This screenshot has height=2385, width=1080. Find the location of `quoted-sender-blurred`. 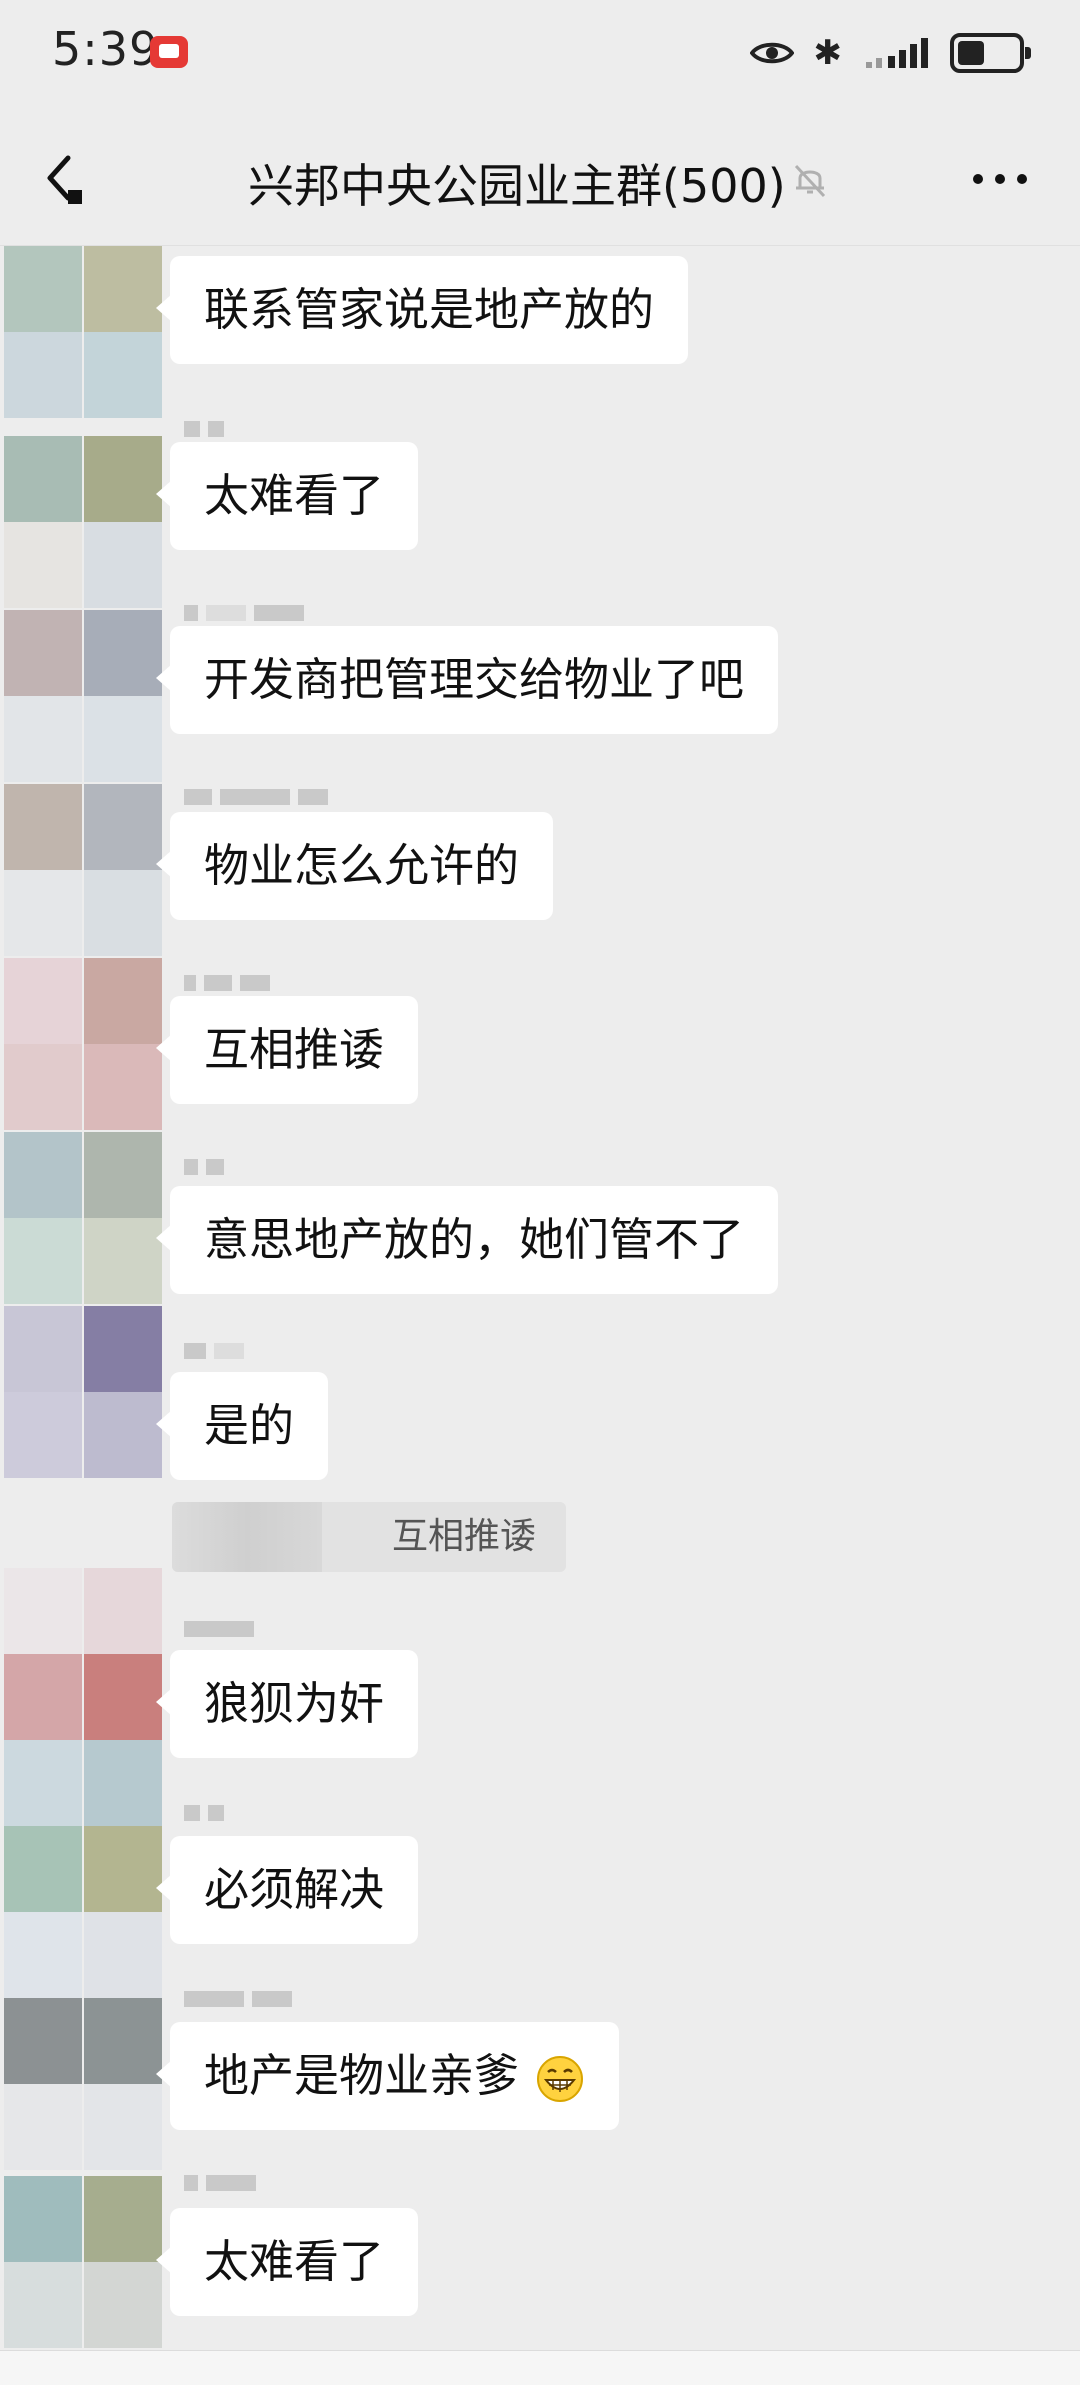

quoted-sender-blurred is located at coordinates (247, 1537).